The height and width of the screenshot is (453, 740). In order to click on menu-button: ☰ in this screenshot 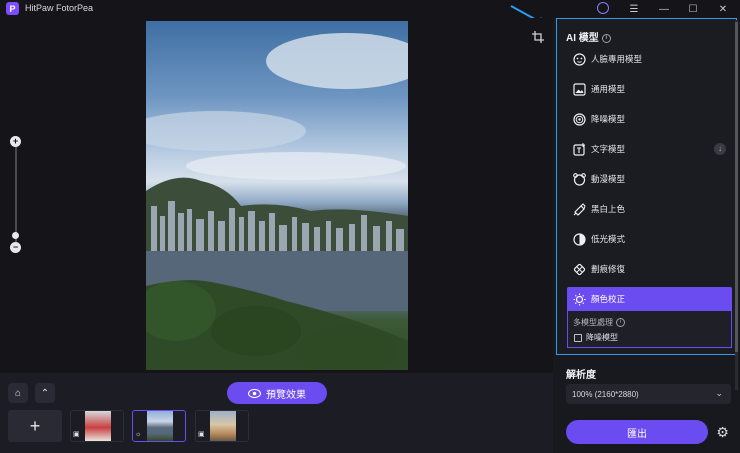, I will do `click(634, 9)`.